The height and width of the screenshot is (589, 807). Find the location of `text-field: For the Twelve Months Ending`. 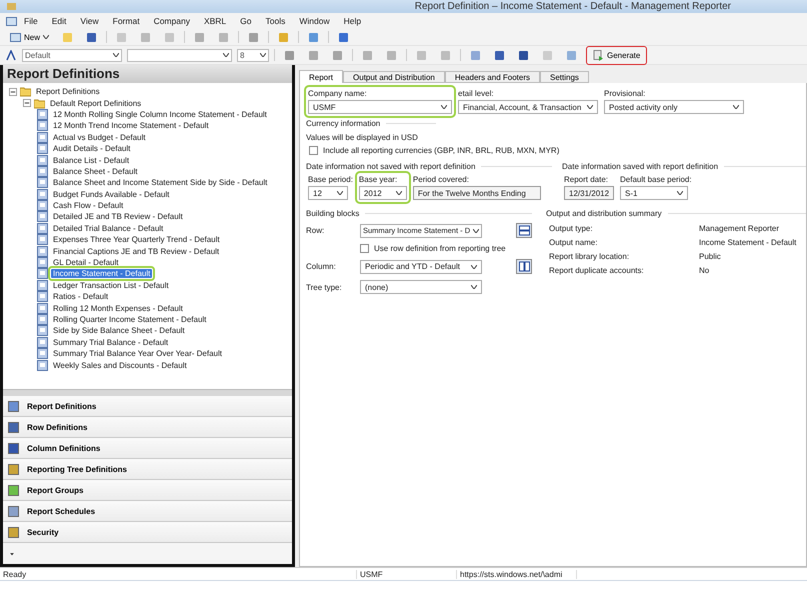

text-field: For the Twelve Months Ending is located at coordinates (476, 193).